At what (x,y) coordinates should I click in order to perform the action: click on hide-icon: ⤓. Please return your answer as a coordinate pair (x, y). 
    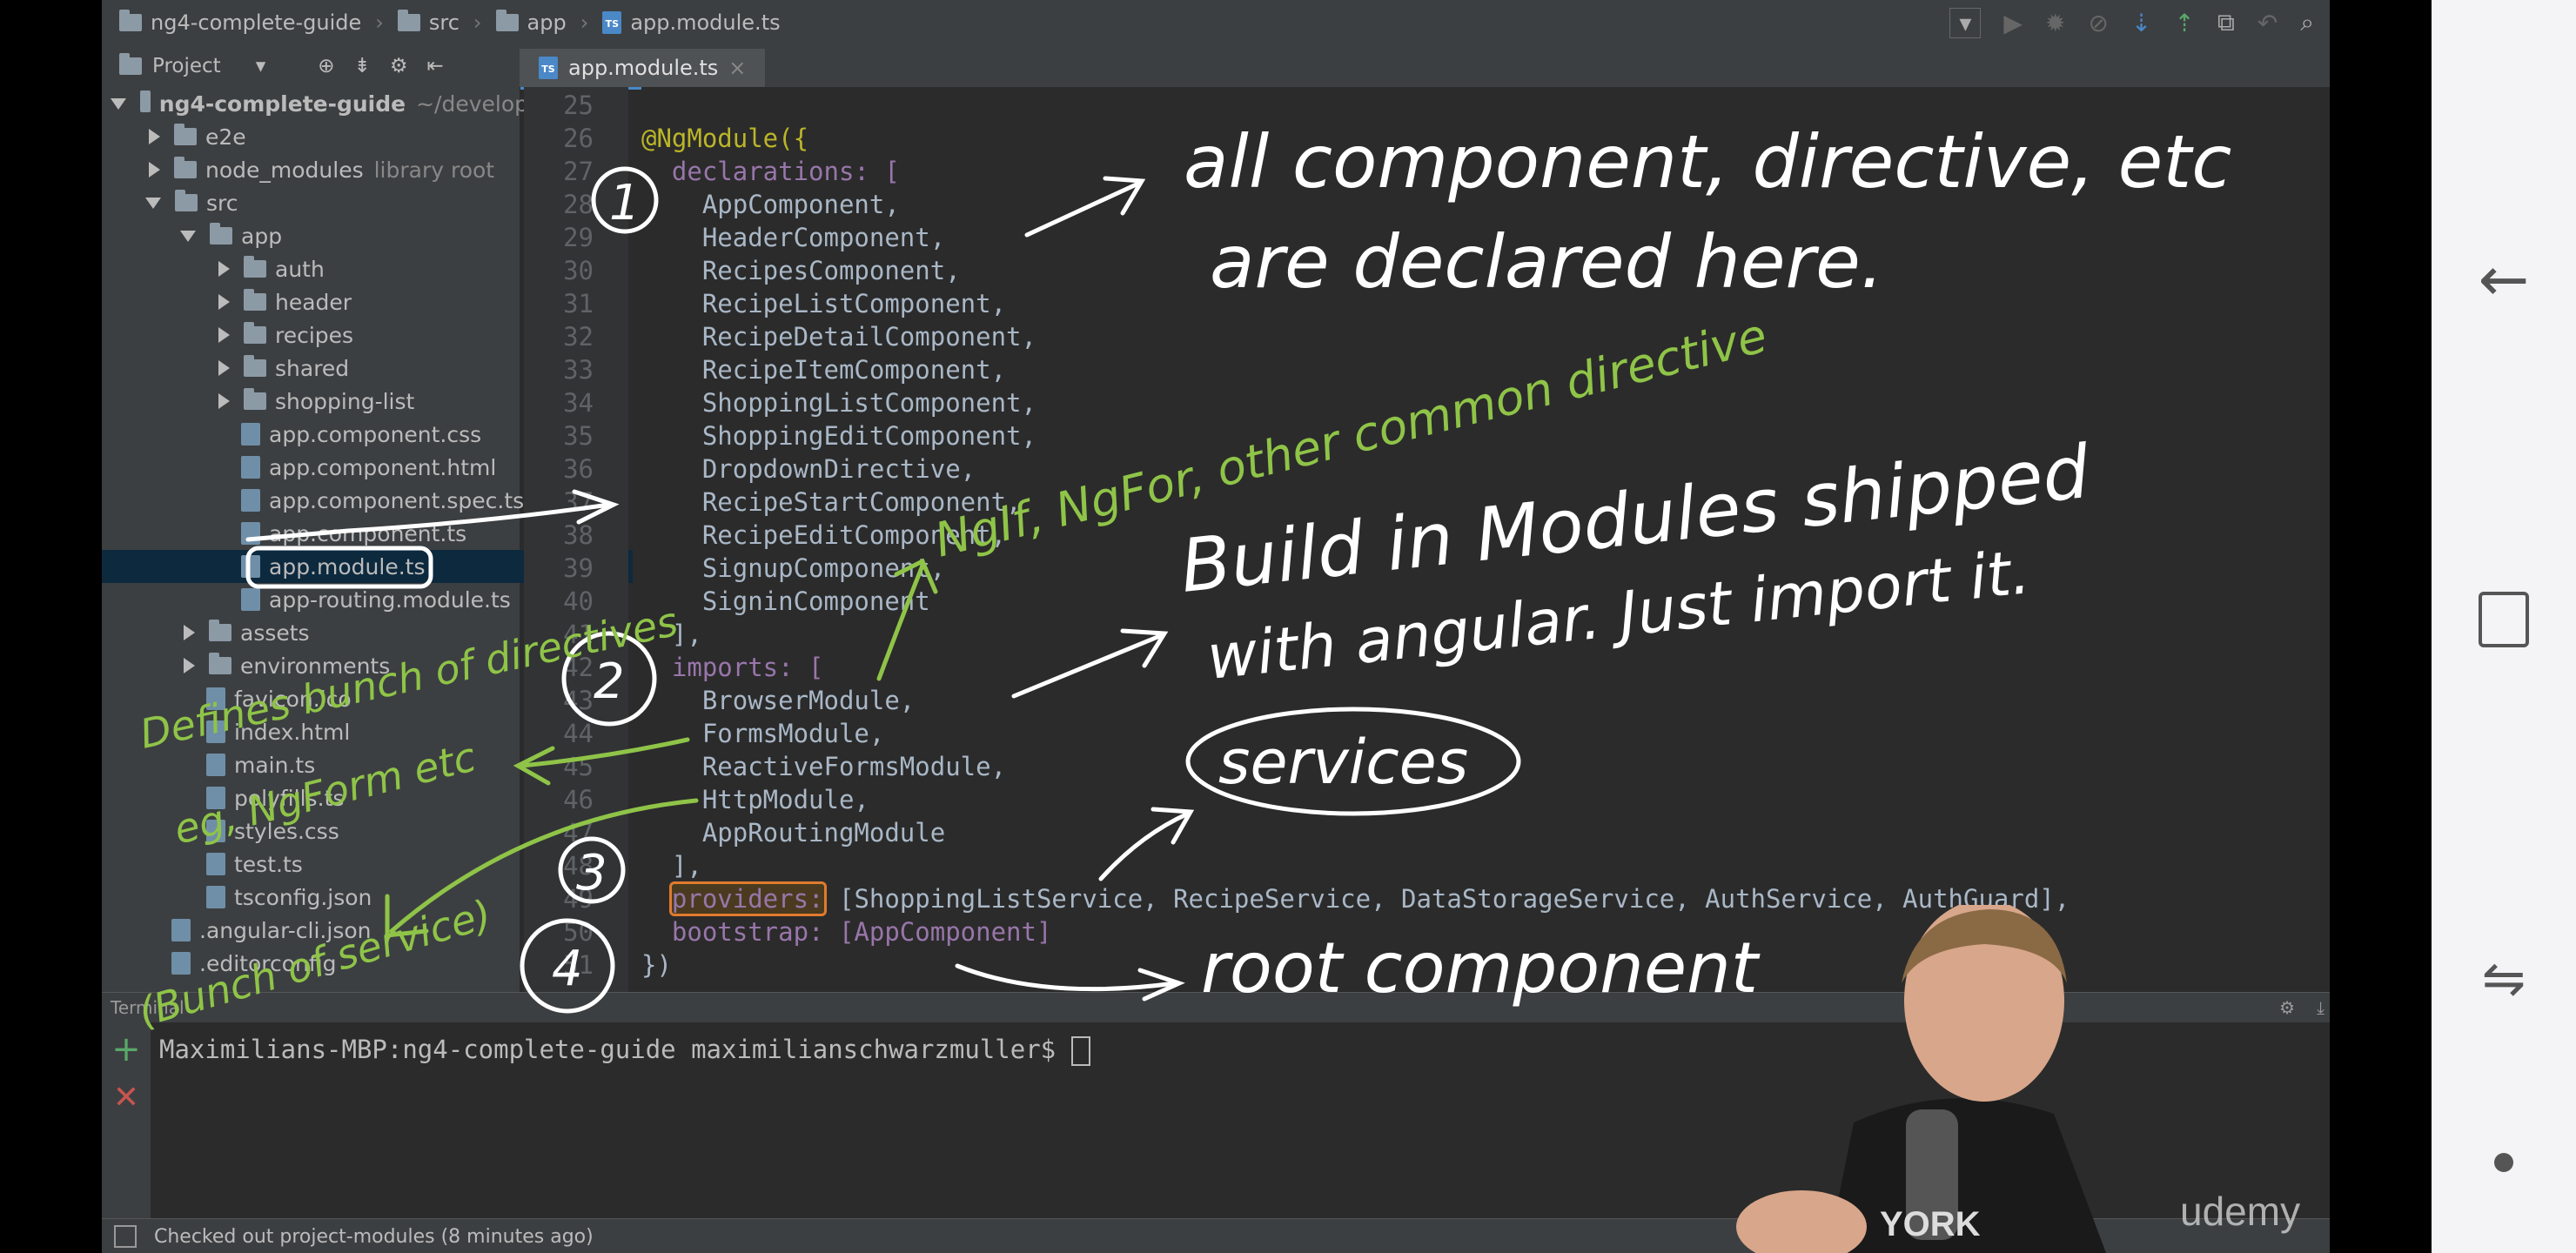
    Looking at the image, I should click on (2320, 1007).